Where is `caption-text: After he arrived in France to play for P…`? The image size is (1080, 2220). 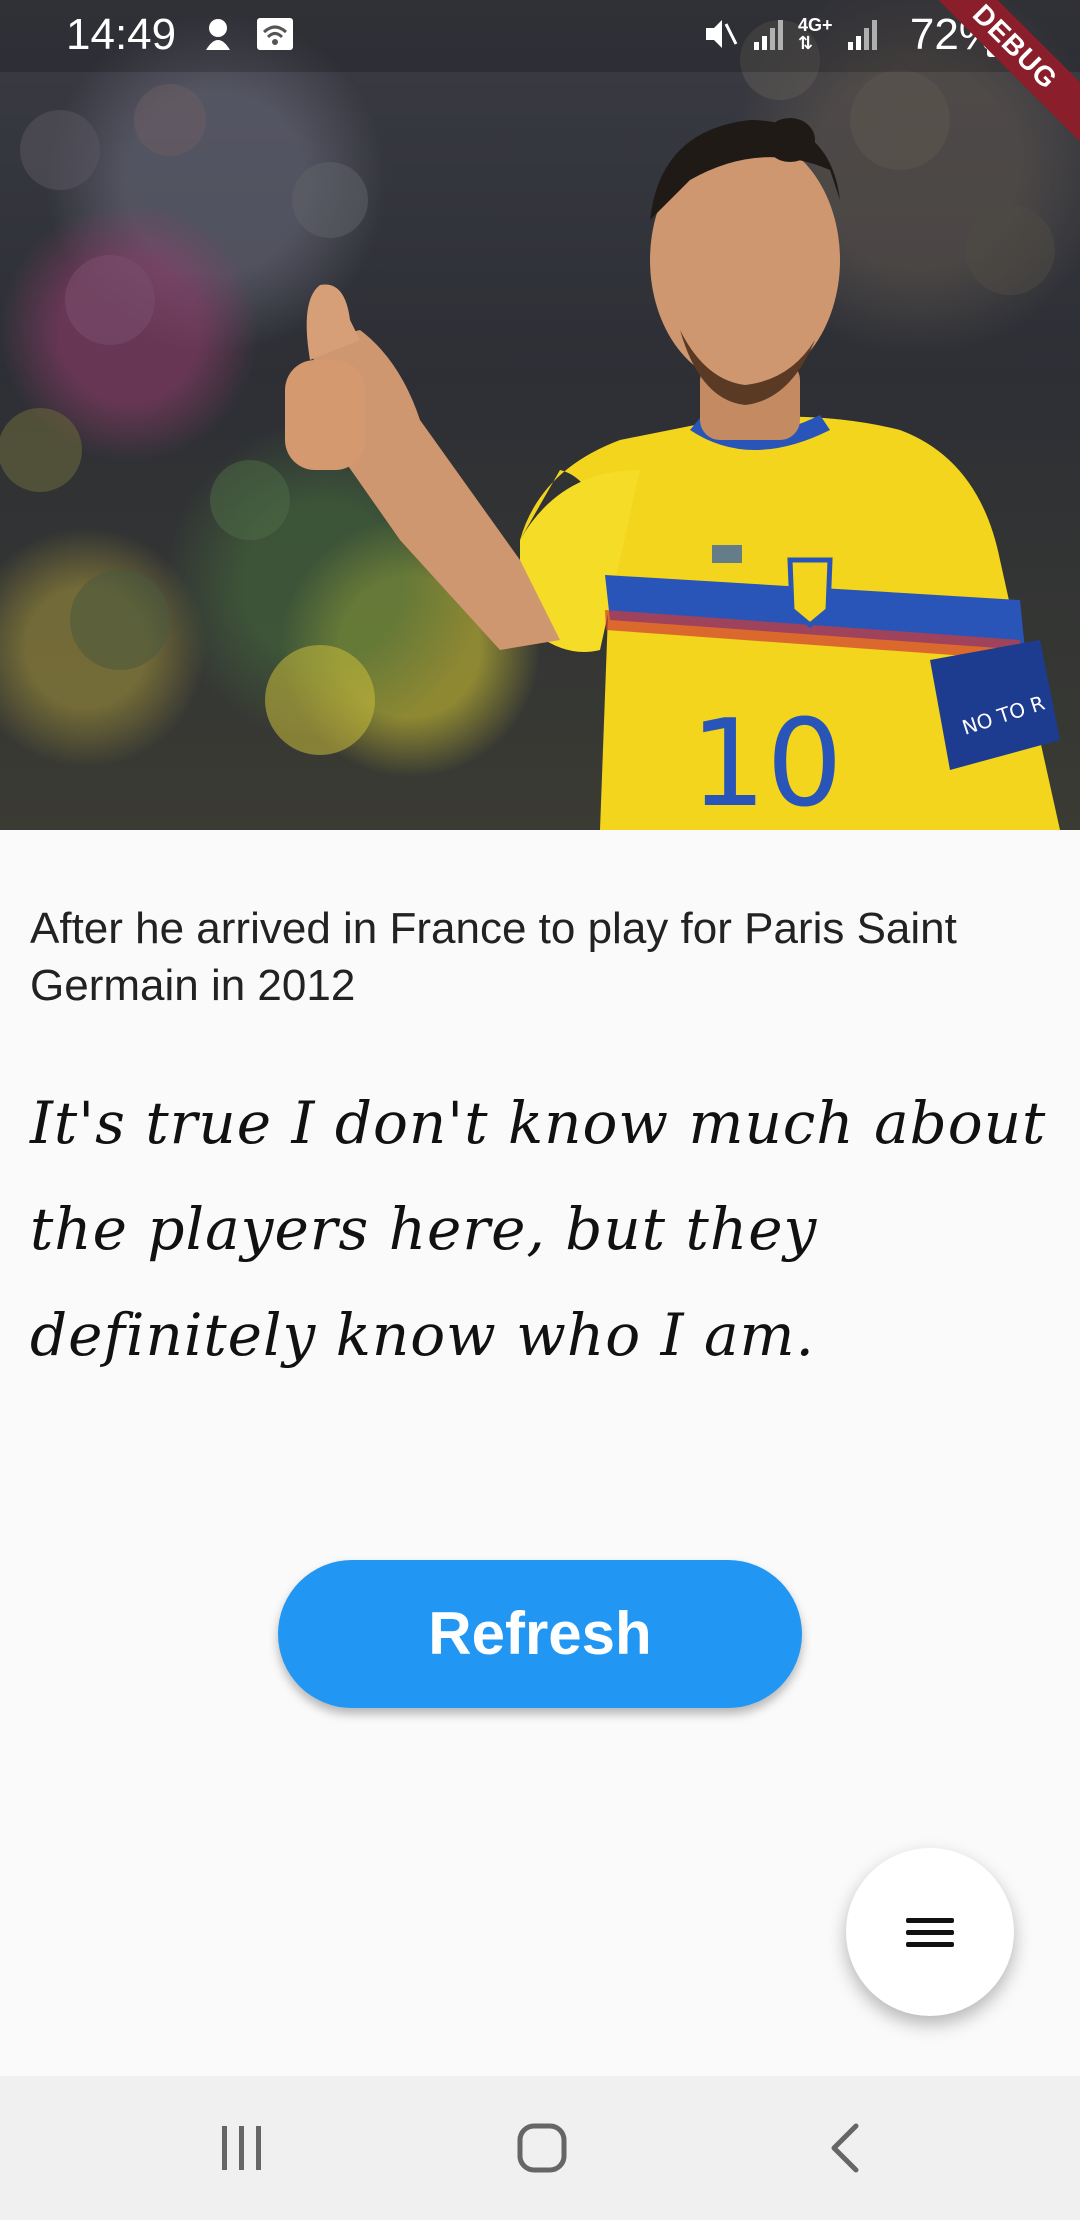 caption-text: After he arrived in France to play for P… is located at coordinates (493, 957).